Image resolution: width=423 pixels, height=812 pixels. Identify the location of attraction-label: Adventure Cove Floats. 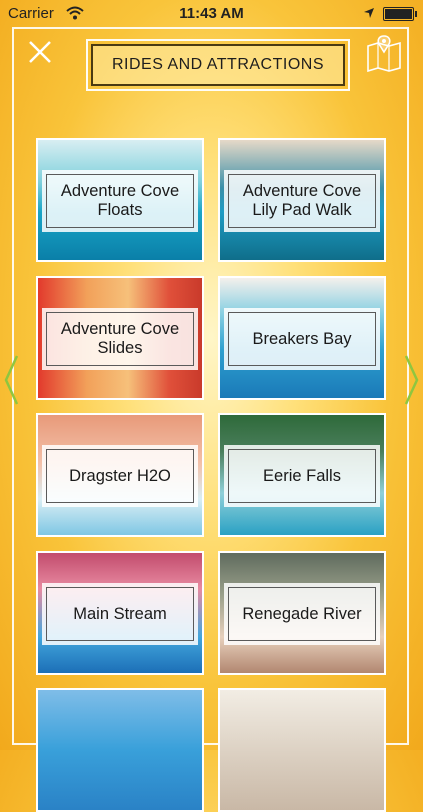
(120, 200).